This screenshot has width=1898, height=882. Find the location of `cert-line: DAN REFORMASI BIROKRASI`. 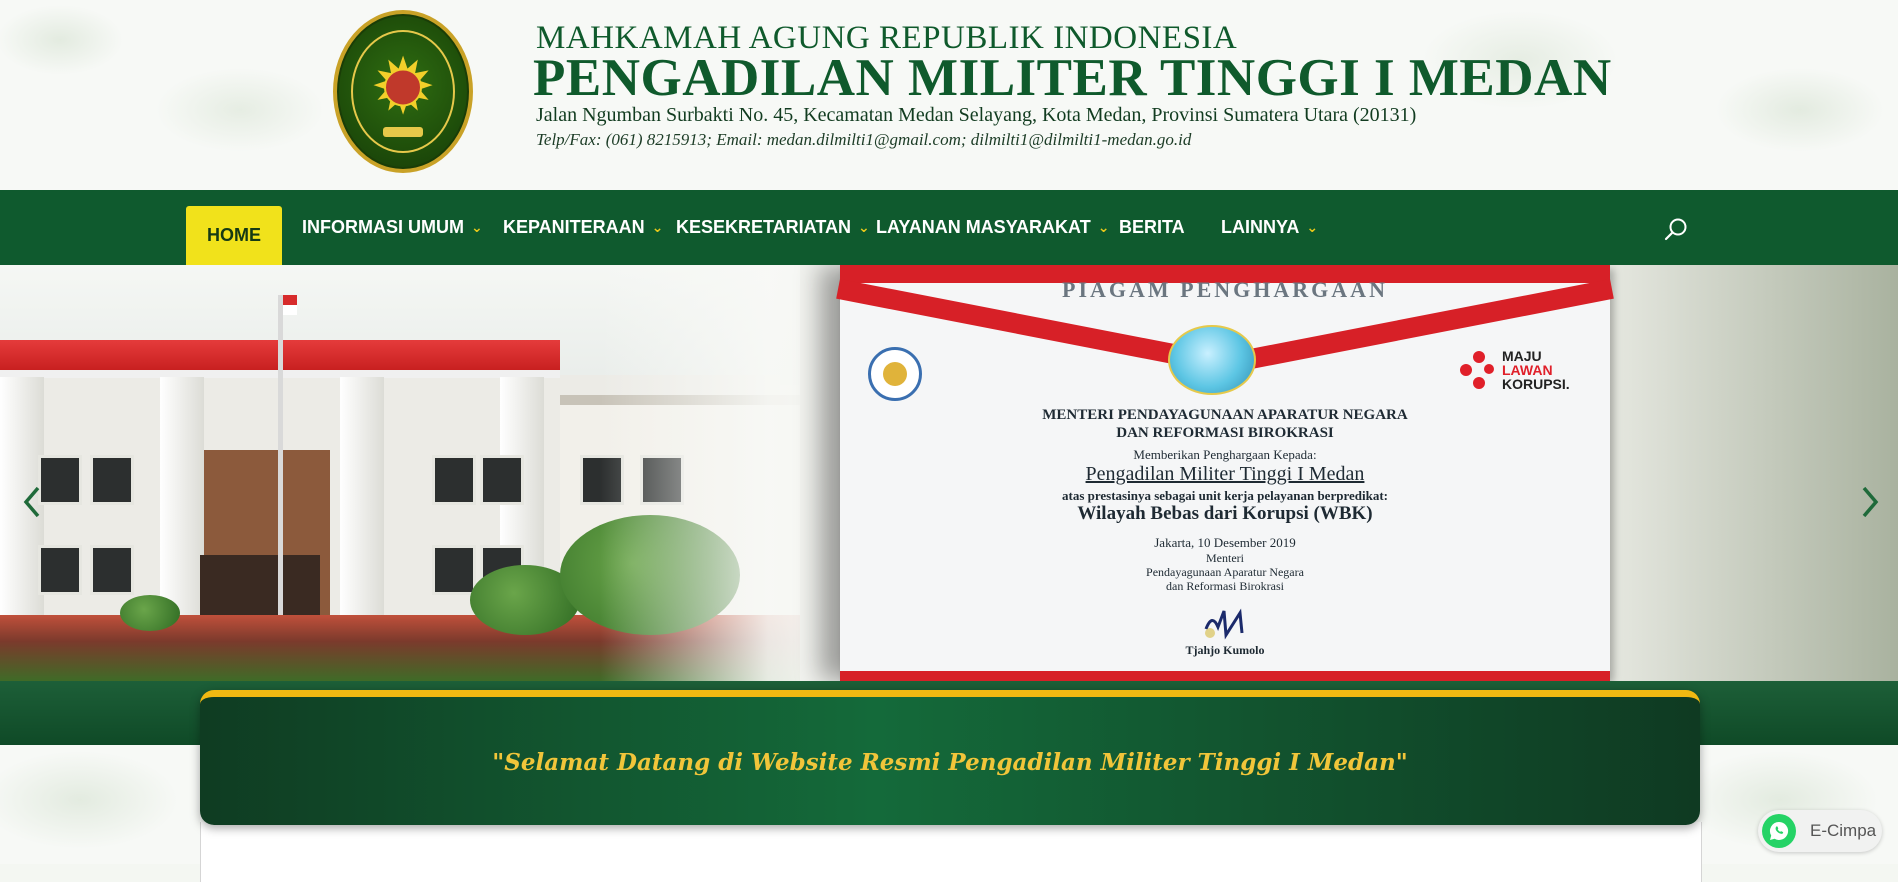

cert-line: DAN REFORMASI BIROKRASI is located at coordinates (1225, 433).